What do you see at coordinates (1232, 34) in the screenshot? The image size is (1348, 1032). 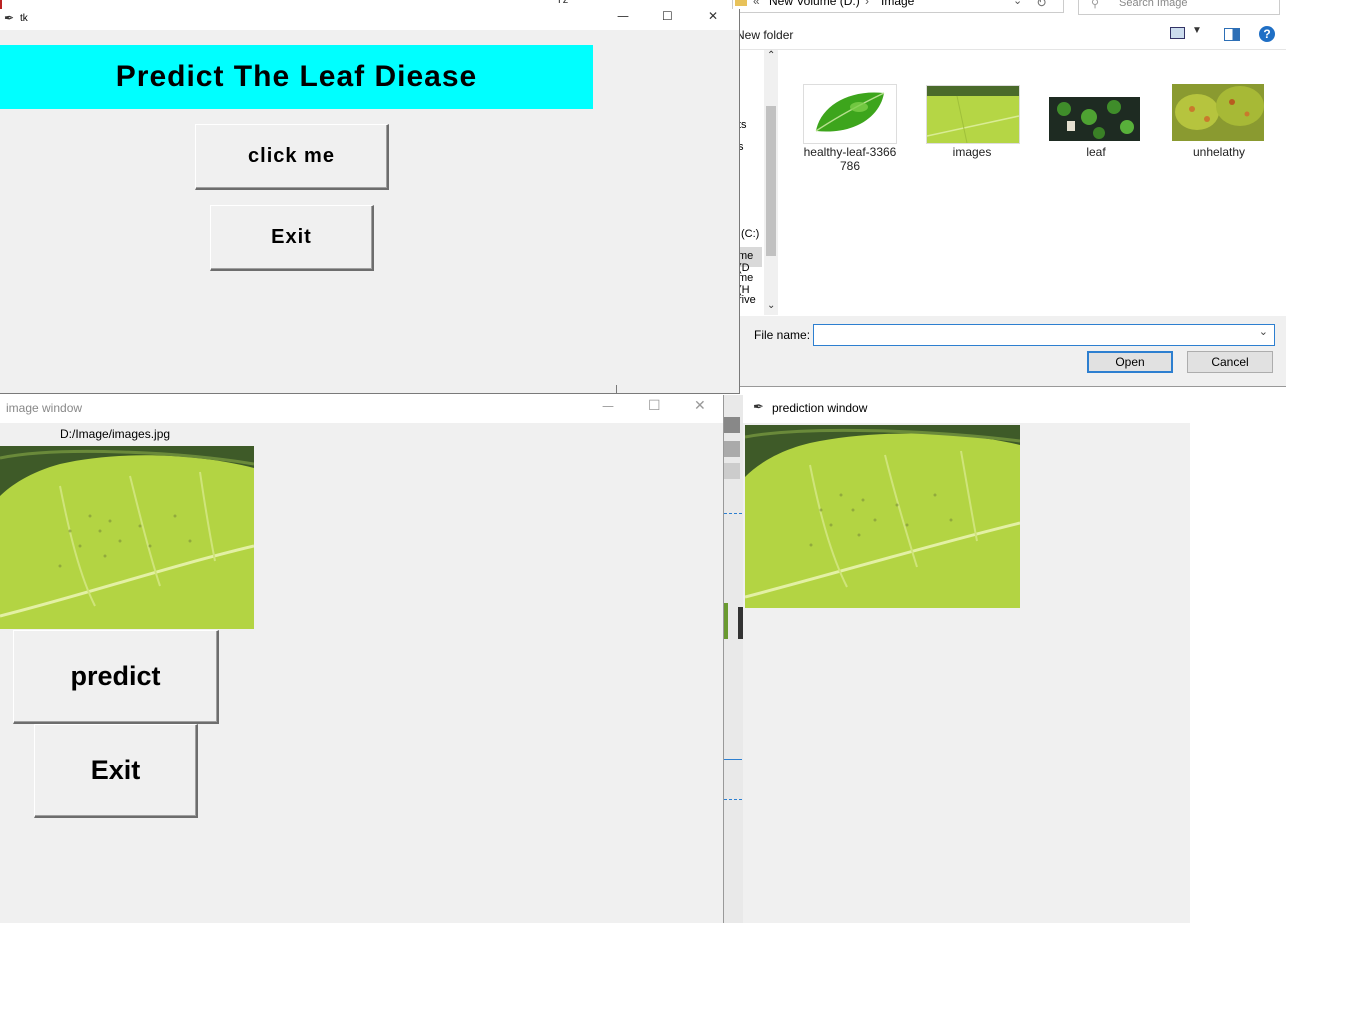 I see `preview-pane-icon` at bounding box center [1232, 34].